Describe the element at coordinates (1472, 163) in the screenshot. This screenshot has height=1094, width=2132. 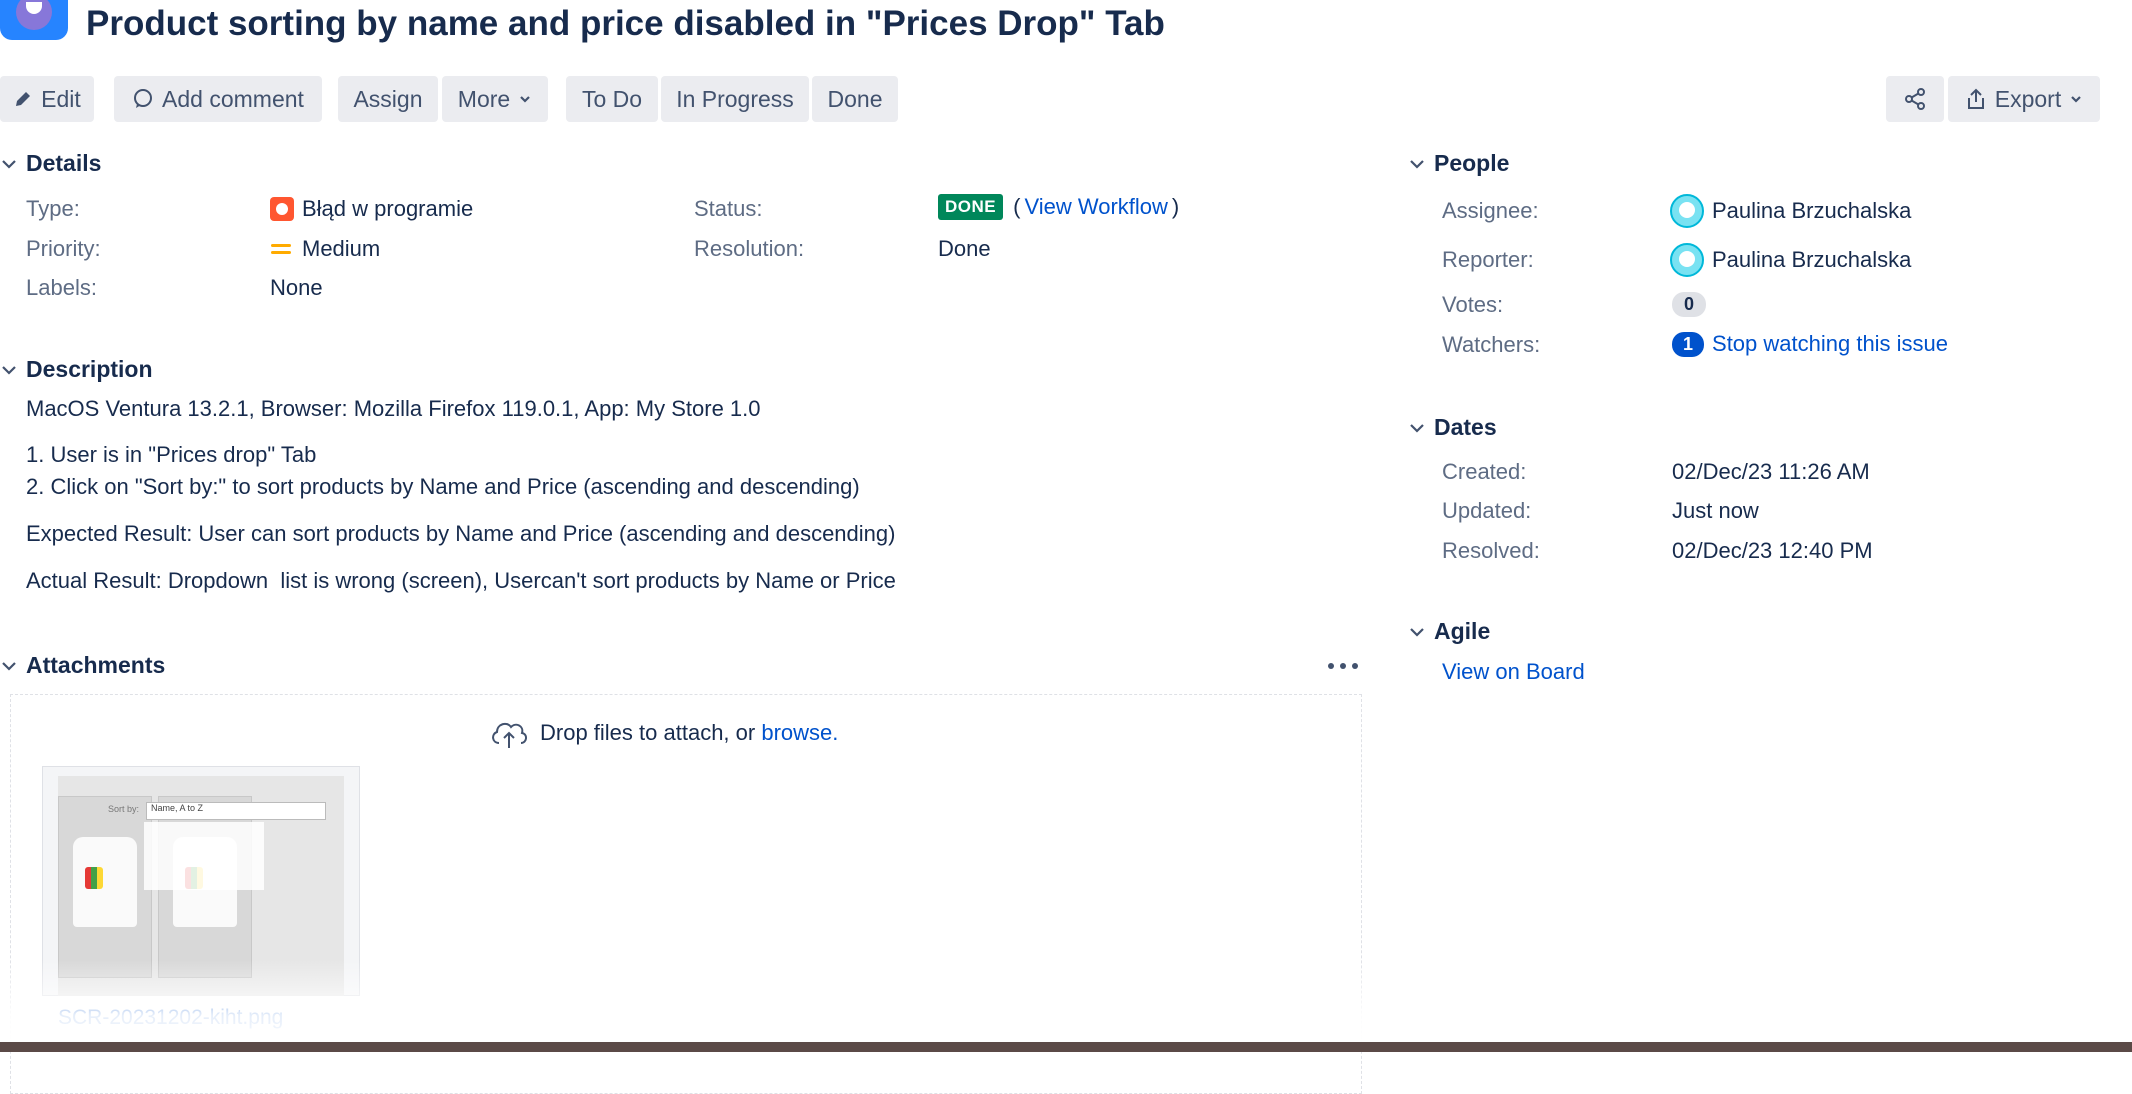
I see `people-heading: People` at that location.